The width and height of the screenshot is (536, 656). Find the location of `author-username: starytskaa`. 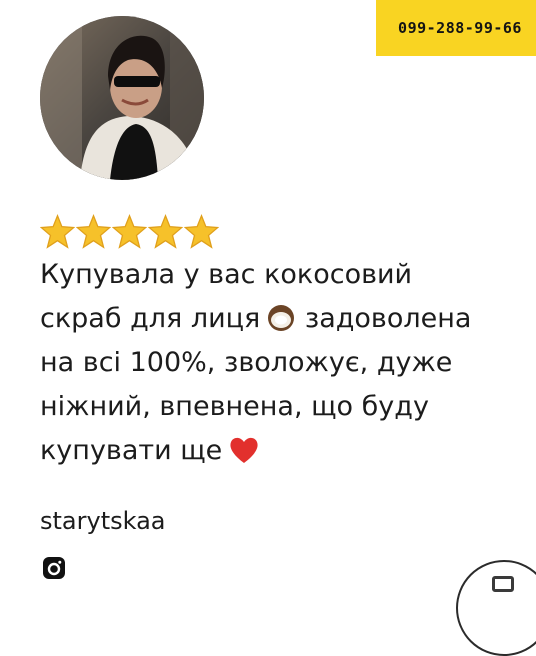

author-username: starytskaa is located at coordinates (103, 521).